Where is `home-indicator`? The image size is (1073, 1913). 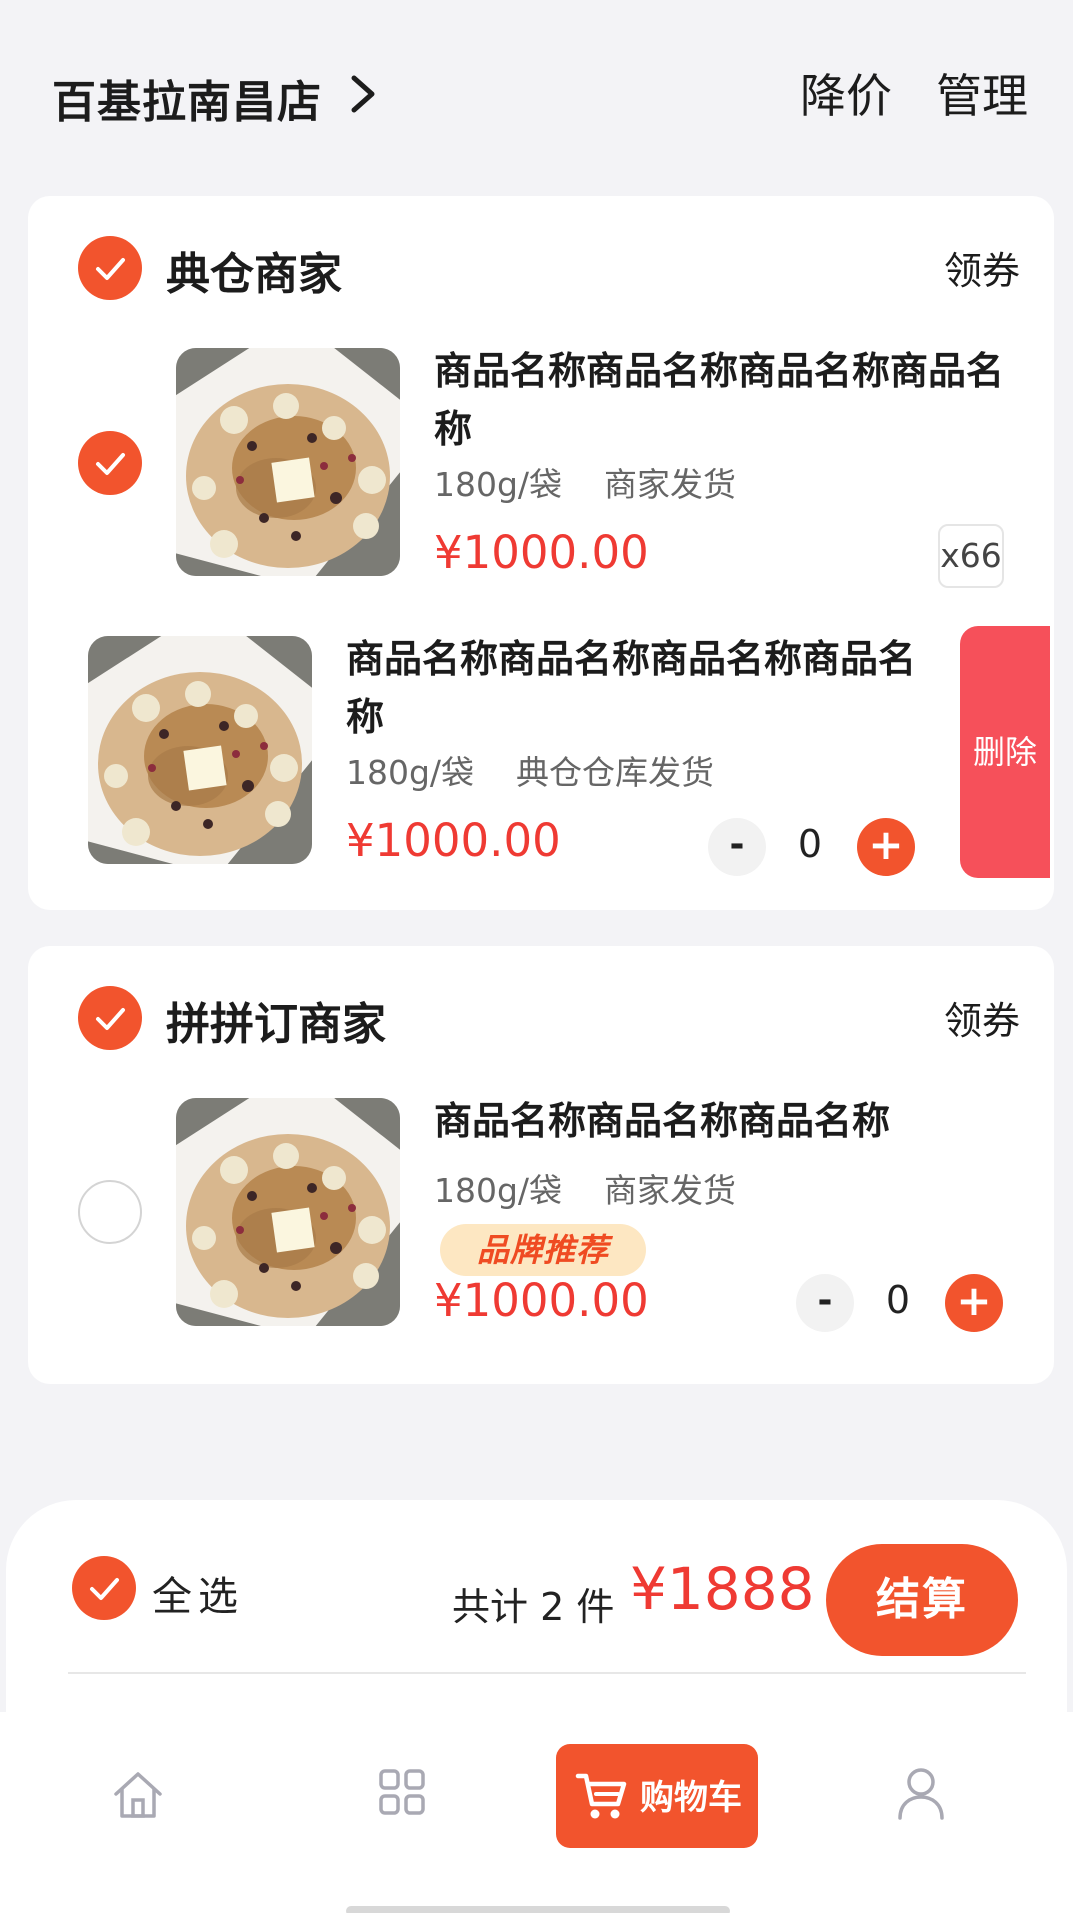 home-indicator is located at coordinates (538, 1909).